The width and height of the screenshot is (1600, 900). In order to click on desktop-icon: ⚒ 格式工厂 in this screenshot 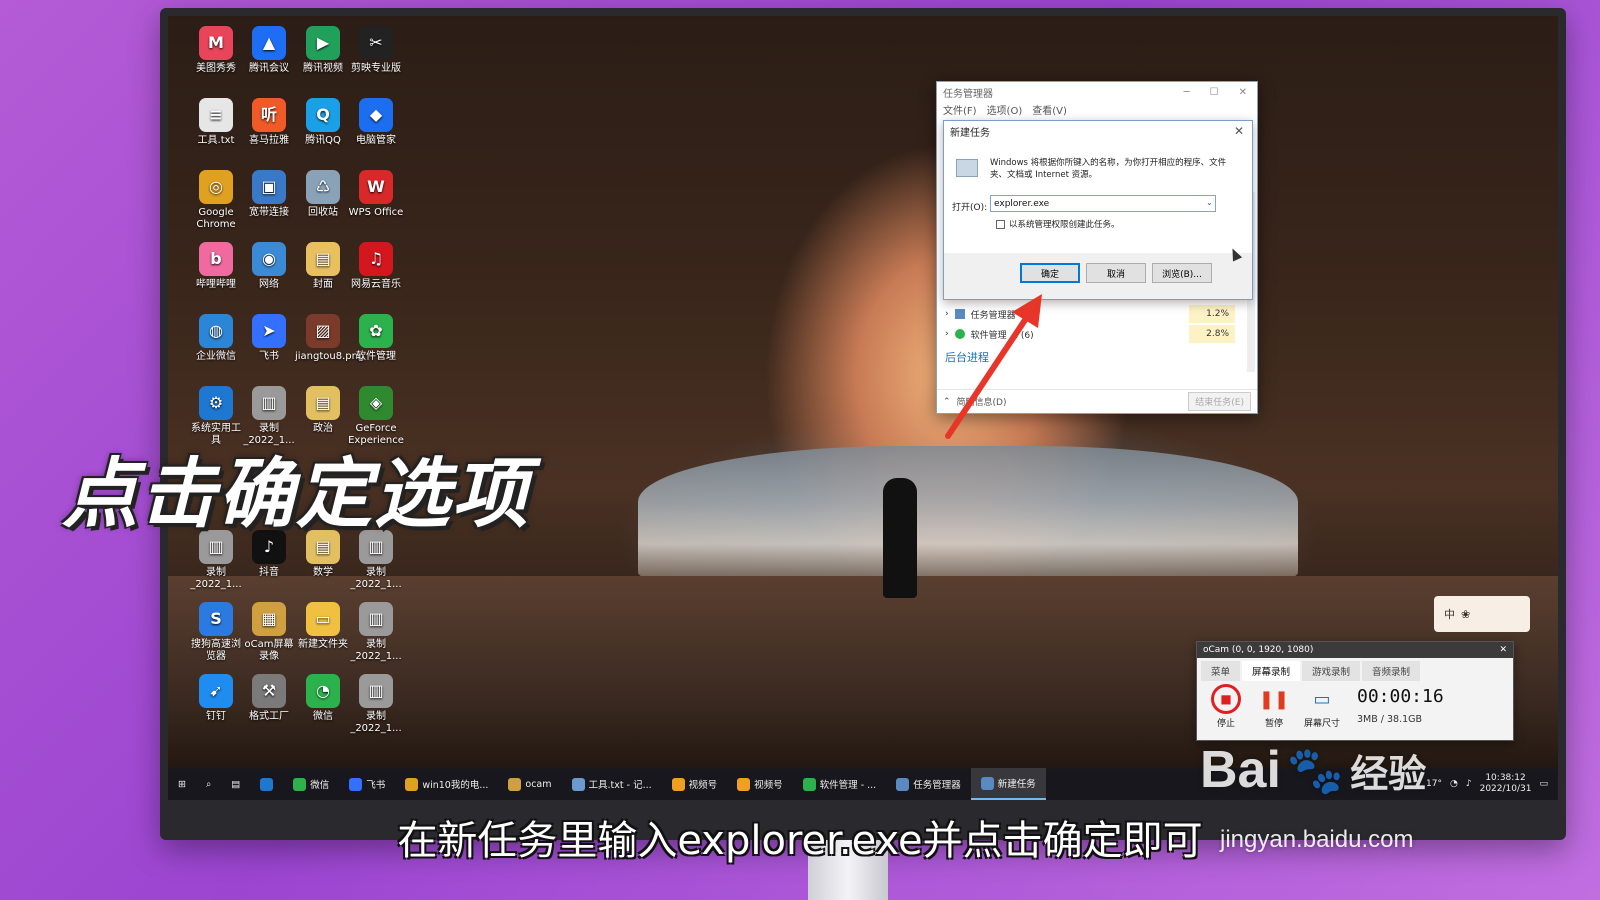, I will do `click(269, 698)`.